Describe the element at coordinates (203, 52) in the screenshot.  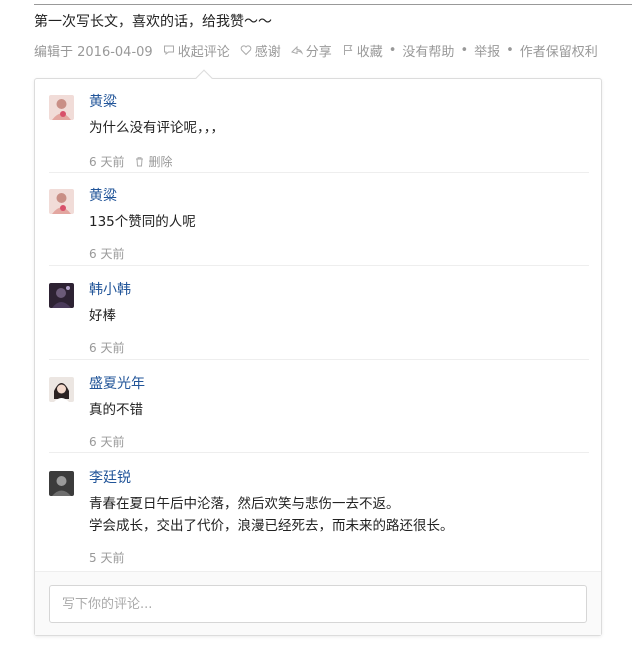
I see `collapse-comments-label: 收起评论` at that location.